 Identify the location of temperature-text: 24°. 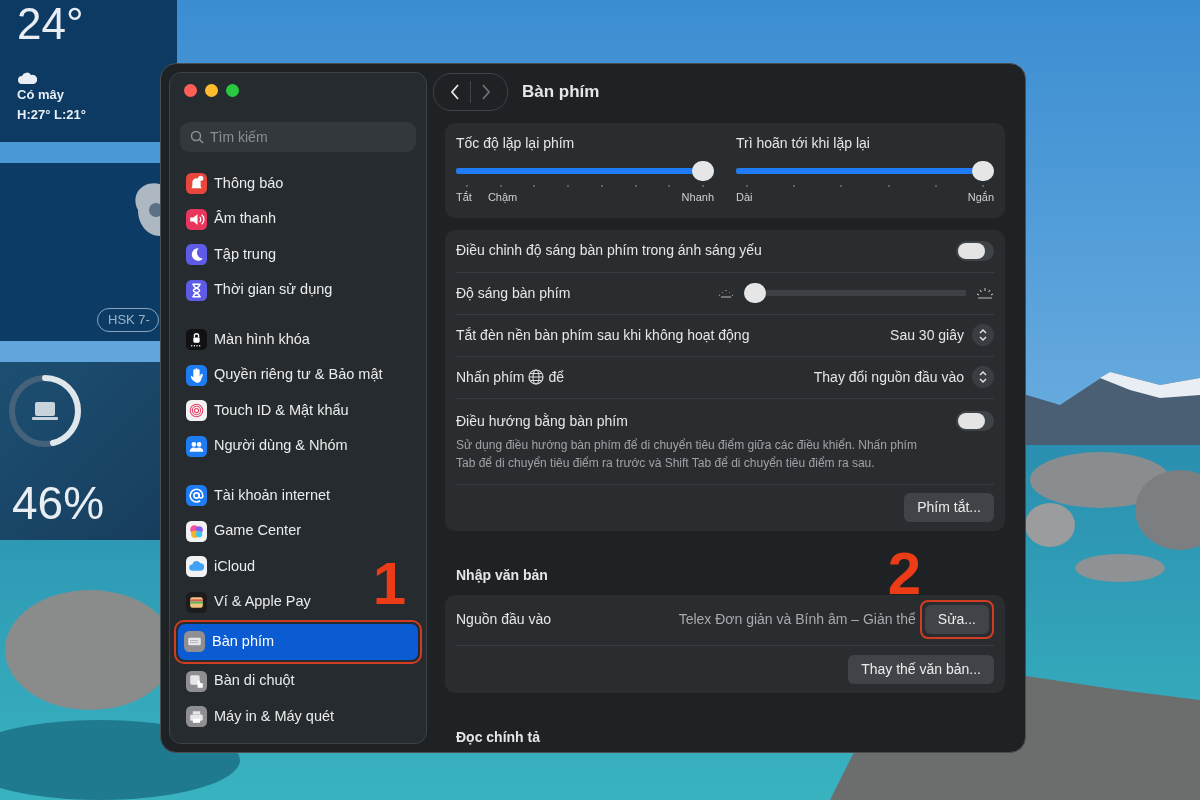
(51, 24).